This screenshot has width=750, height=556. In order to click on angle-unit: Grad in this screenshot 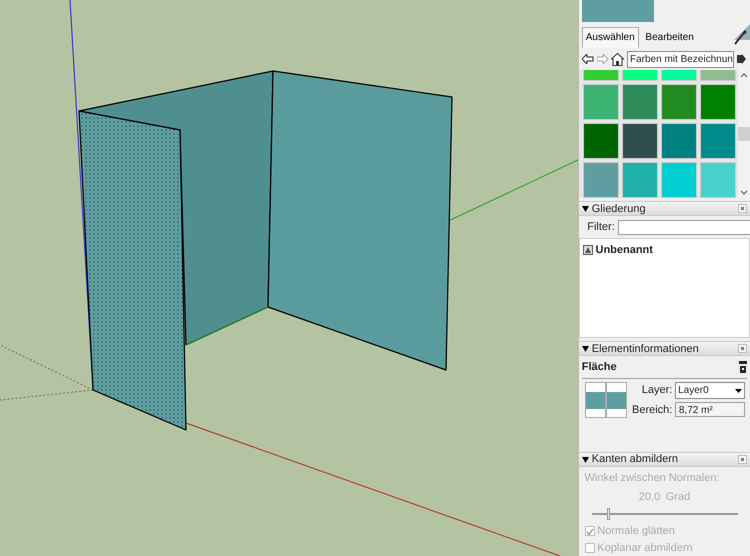, I will do `click(678, 497)`.